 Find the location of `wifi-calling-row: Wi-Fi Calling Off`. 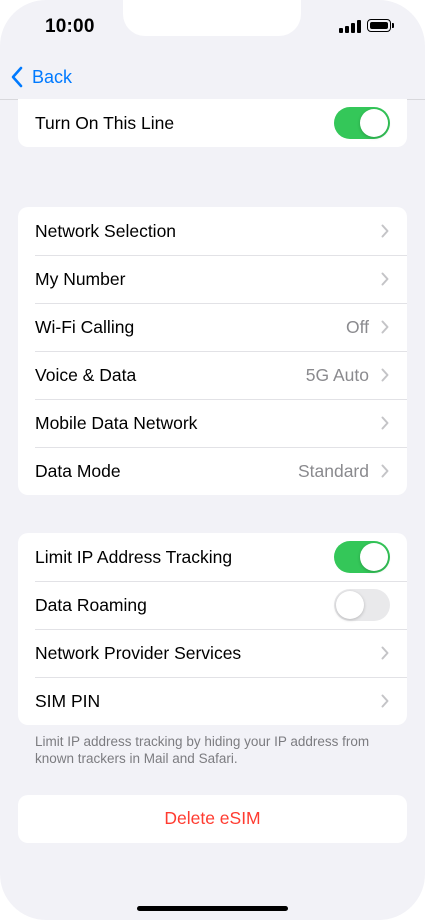

wifi-calling-row: Wi-Fi Calling Off is located at coordinates (212, 327).